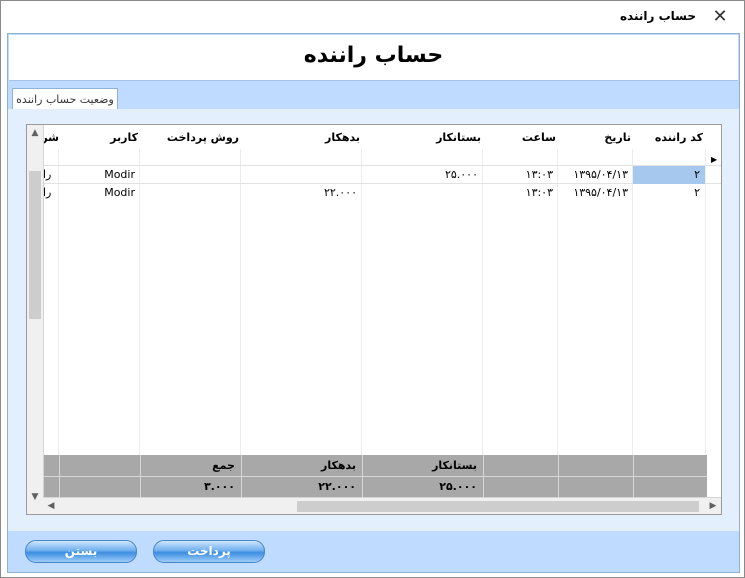 Image resolution: width=745 pixels, height=578 pixels. Describe the element at coordinates (375, 476) in the screenshot. I see `summary-footer: بستانکار بدهکار جمع ۲۵.۰۰۰ ۲۲.۰۰۰ ۳.۰۰۰` at that location.